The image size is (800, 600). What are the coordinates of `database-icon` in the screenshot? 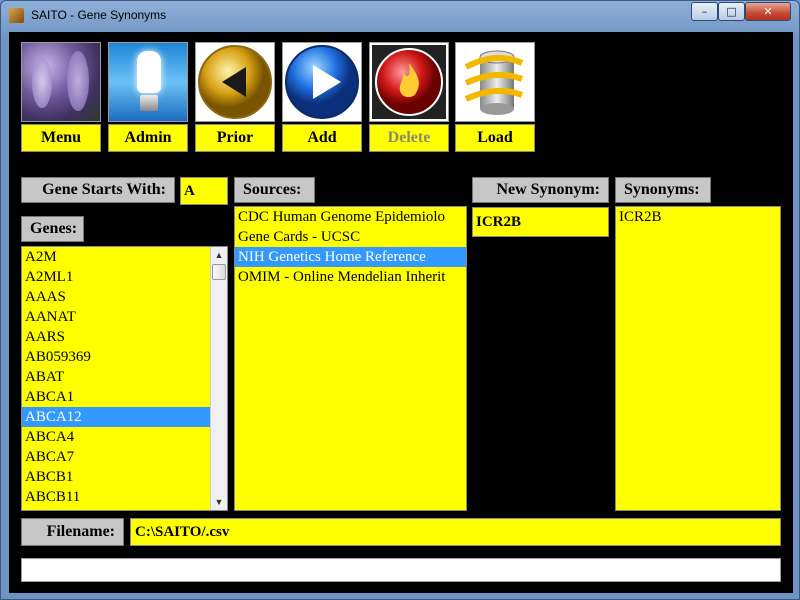 It's located at (495, 82).